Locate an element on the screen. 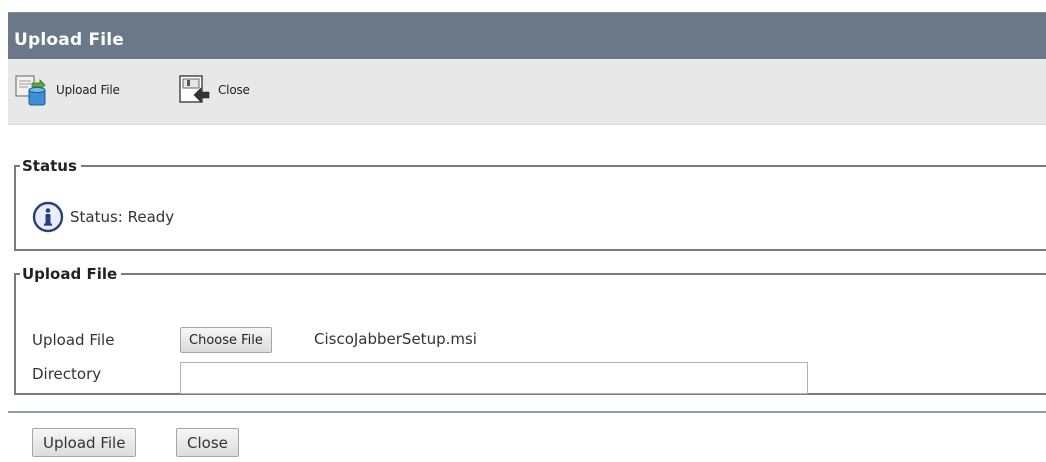 The image size is (1046, 462). upload-file-icon is located at coordinates (31, 90).